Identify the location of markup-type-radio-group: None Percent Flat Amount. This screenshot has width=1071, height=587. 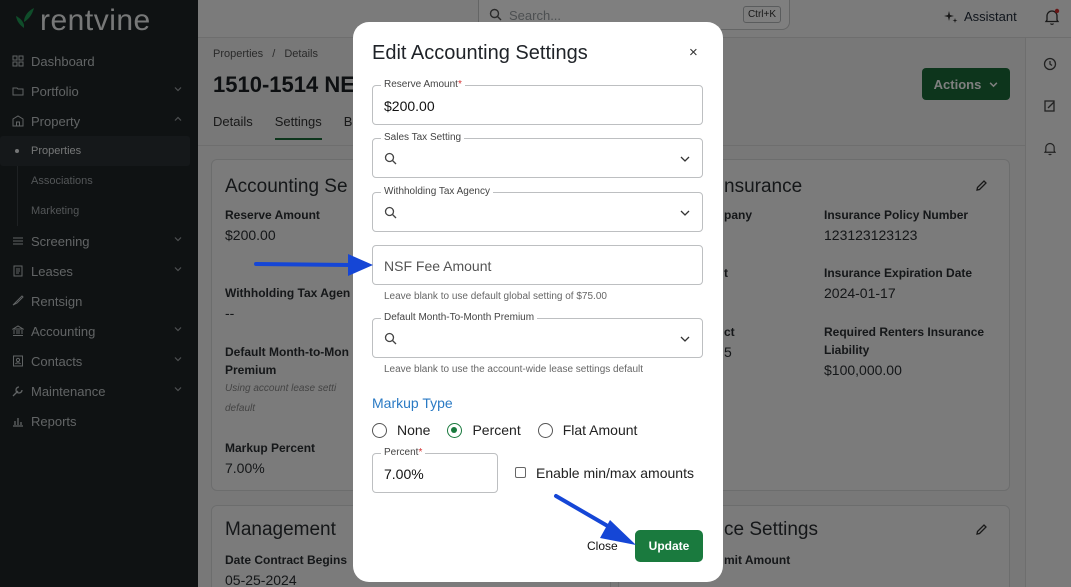
(513, 430).